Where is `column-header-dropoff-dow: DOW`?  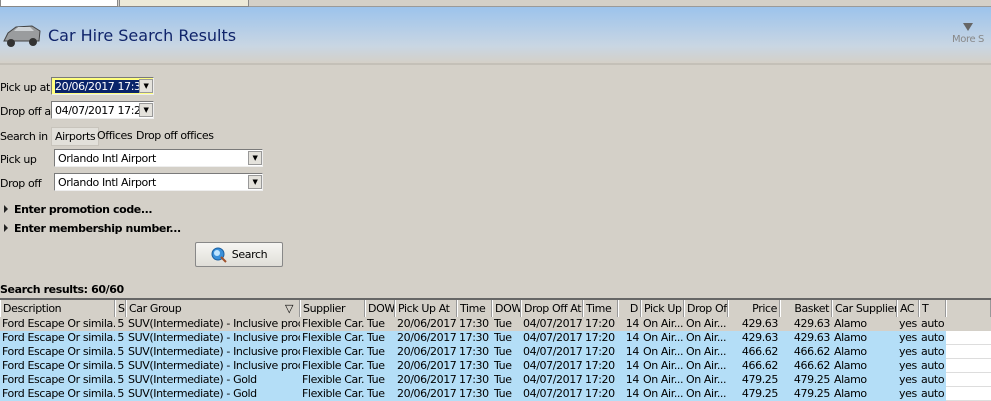 column-header-dropoff-dow: DOW is located at coordinates (506, 308).